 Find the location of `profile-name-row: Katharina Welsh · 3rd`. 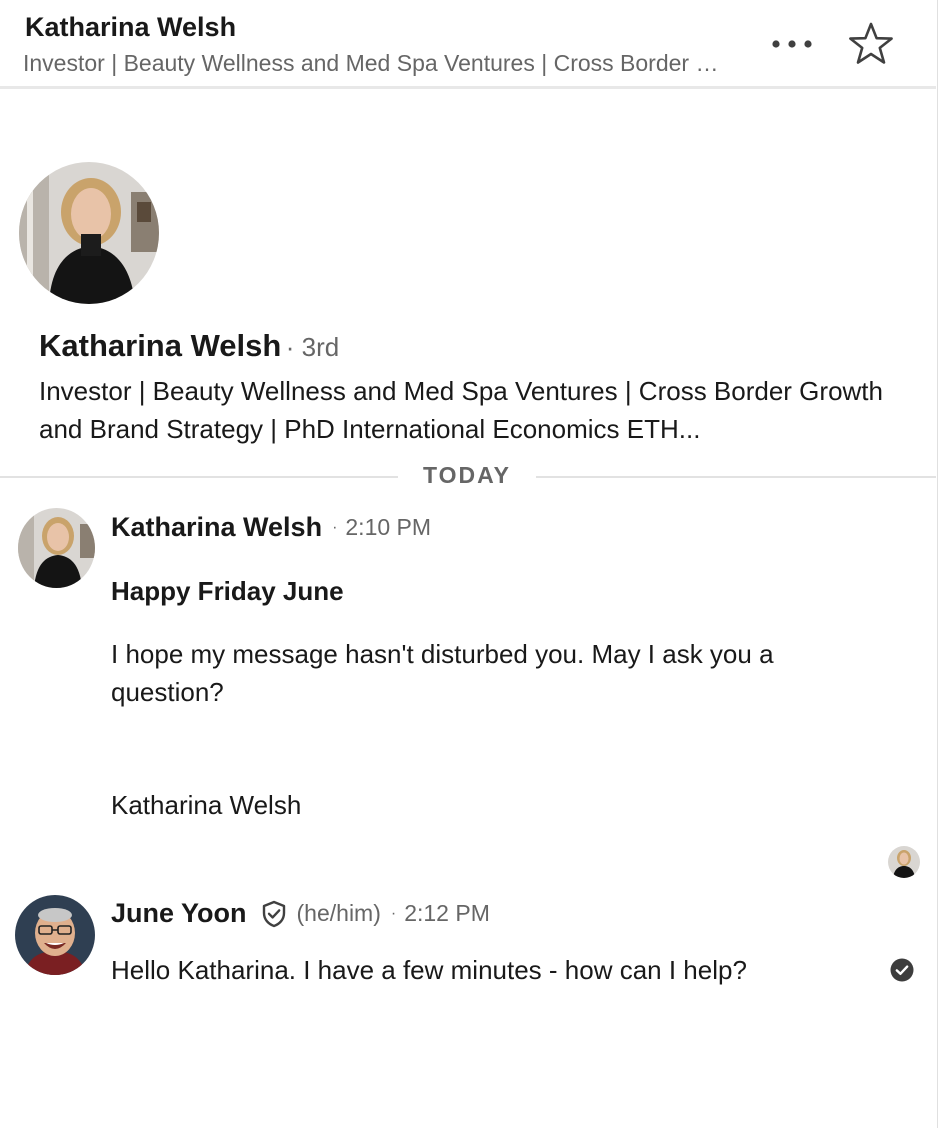

profile-name-row: Katharina Welsh · 3rd is located at coordinates (189, 346).